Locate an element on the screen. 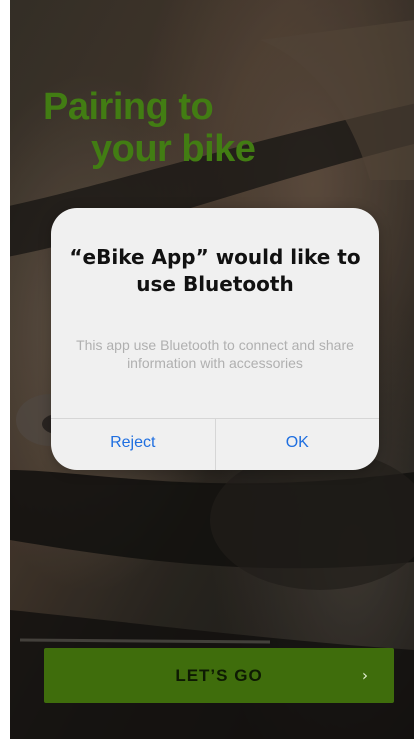  dialog-title: “eBike App” would like to use Bluetooth is located at coordinates (215, 270).